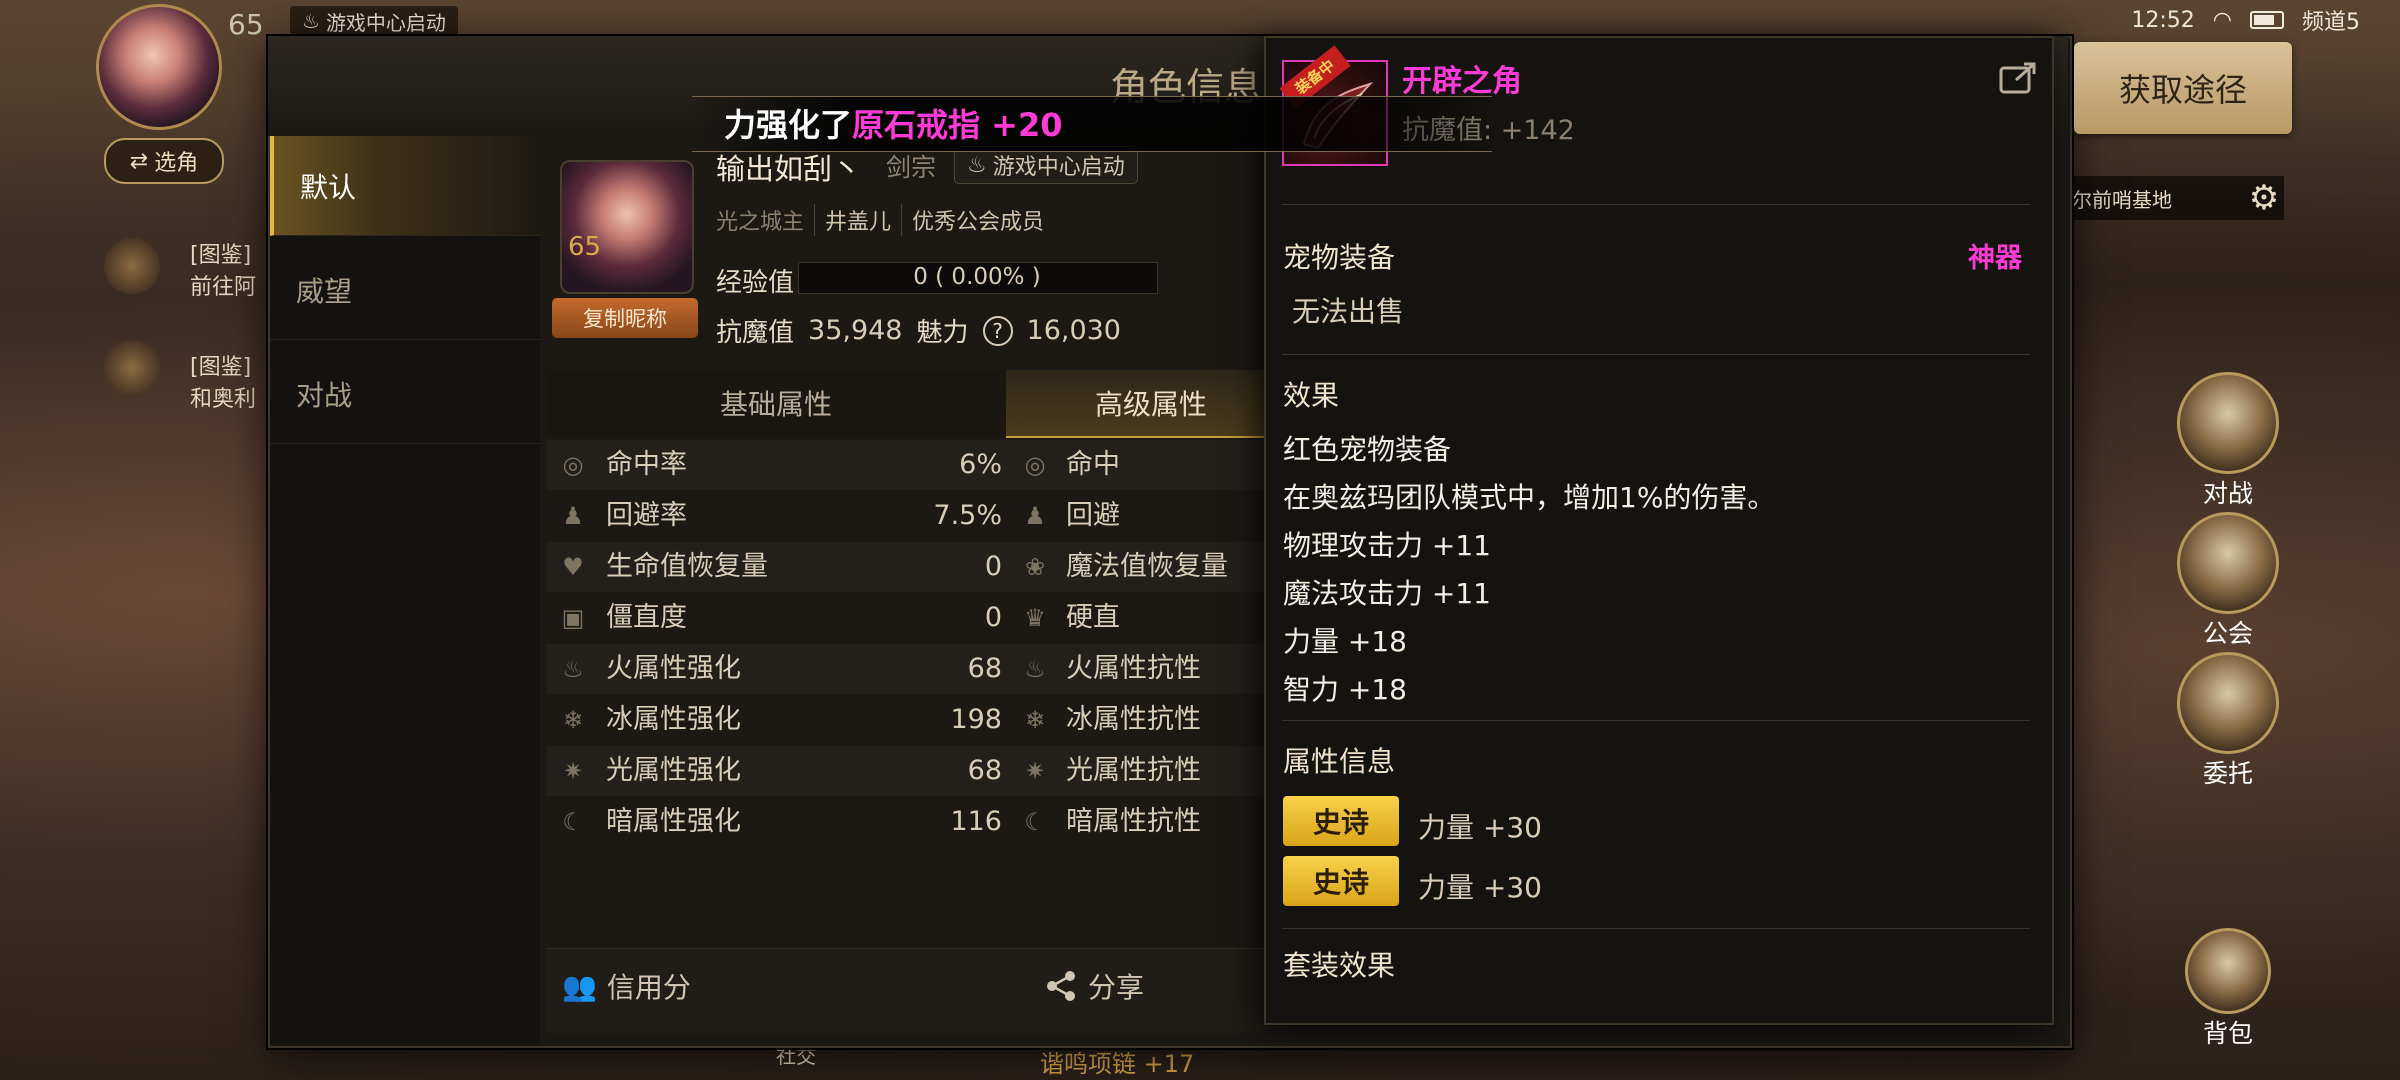 The width and height of the screenshot is (2400, 1080). Describe the element at coordinates (2227, 773) in the screenshot. I see `commission-label: 委托` at that location.